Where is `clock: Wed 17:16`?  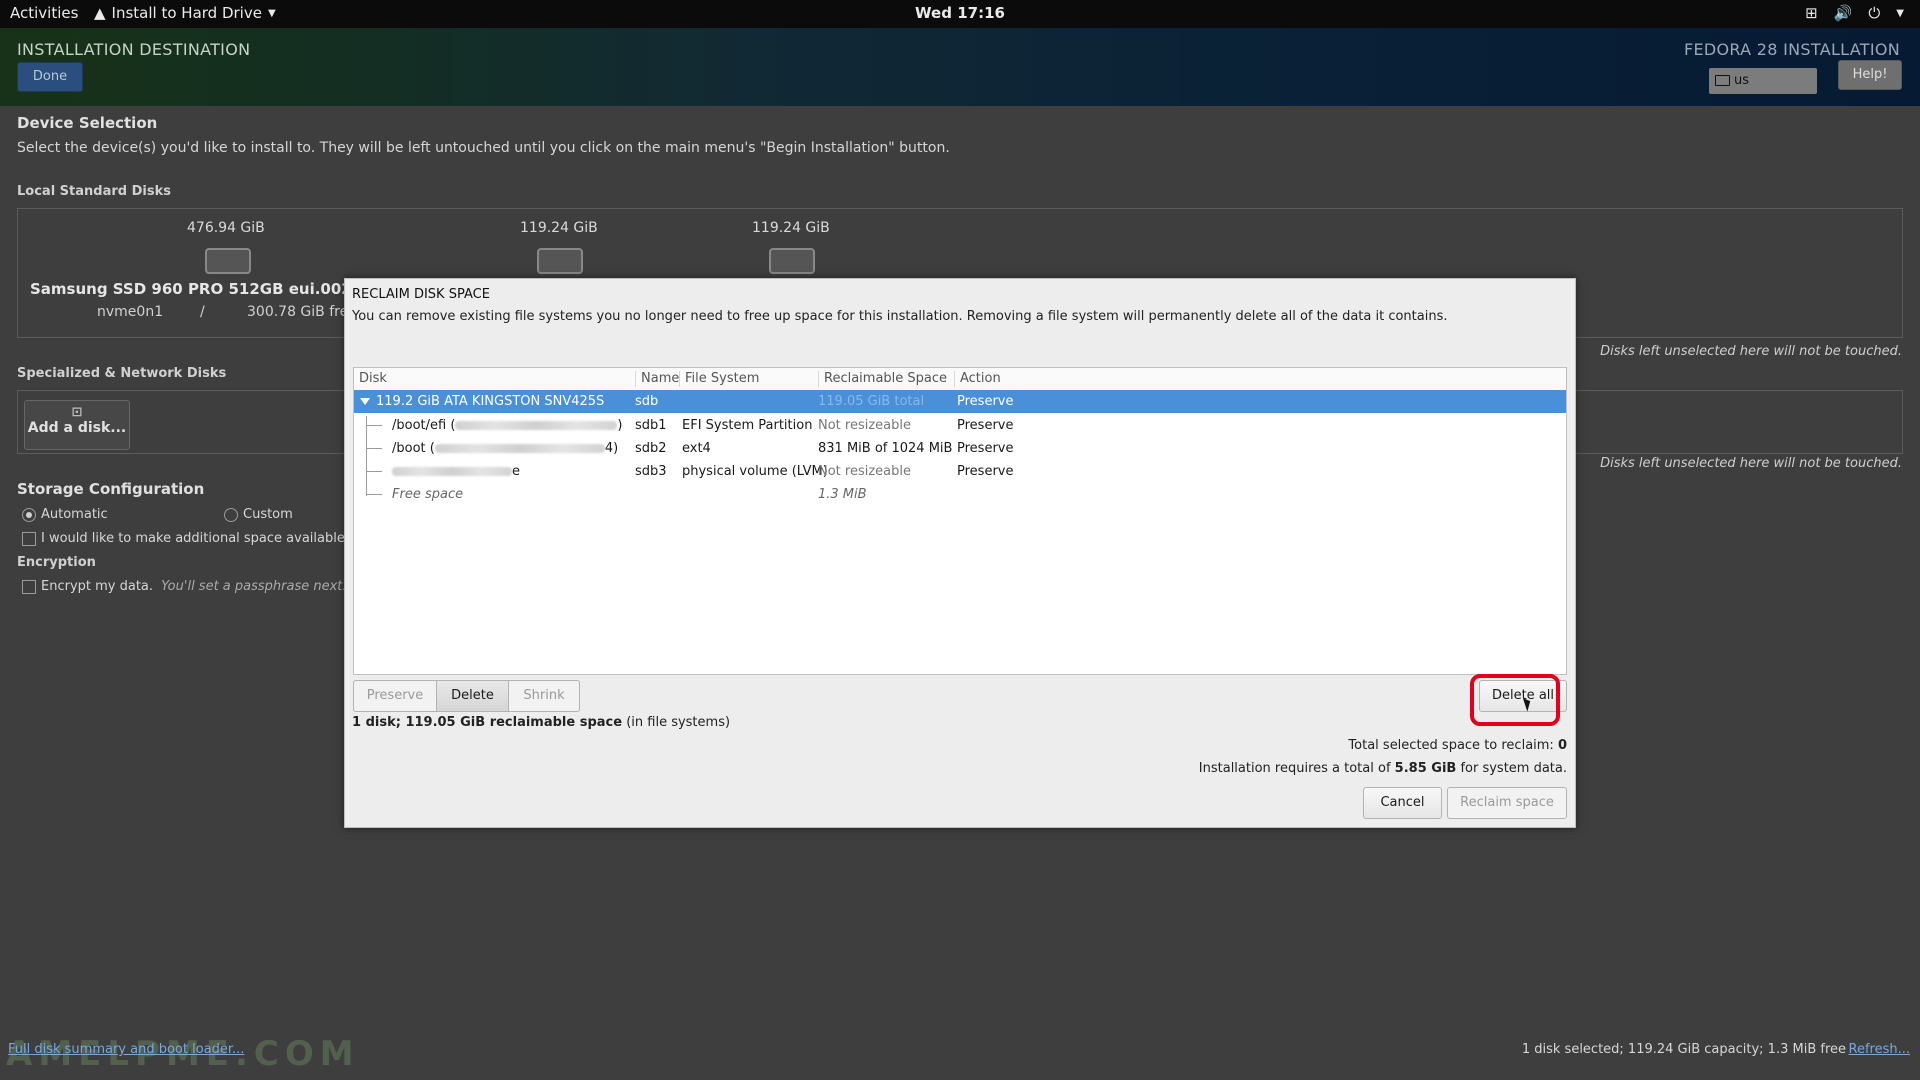
clock: Wed 17:16 is located at coordinates (960, 13).